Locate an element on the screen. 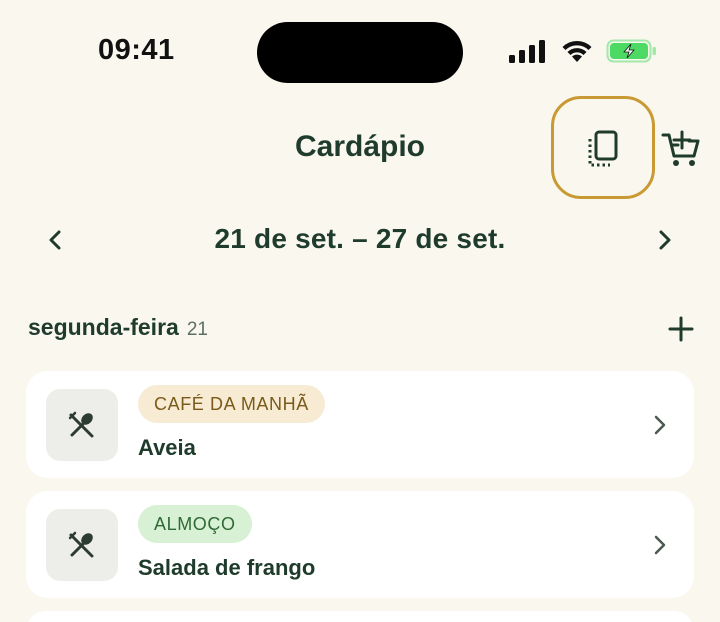  meal-name: Salada de frango is located at coordinates (227, 567).